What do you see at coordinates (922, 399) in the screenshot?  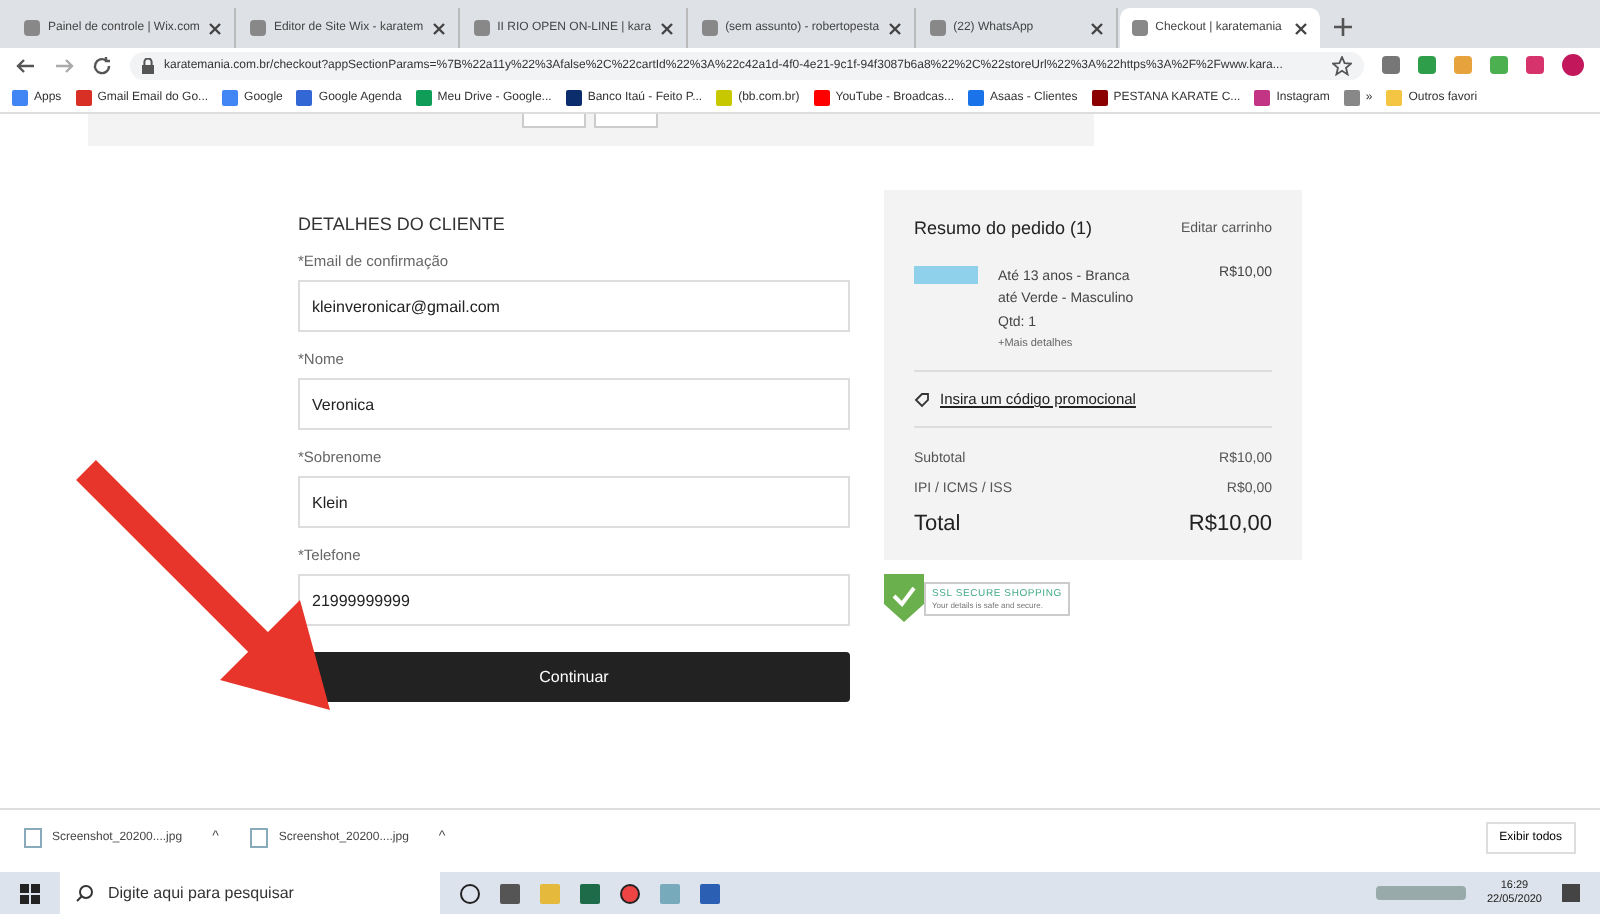 I see `tag-icon` at bounding box center [922, 399].